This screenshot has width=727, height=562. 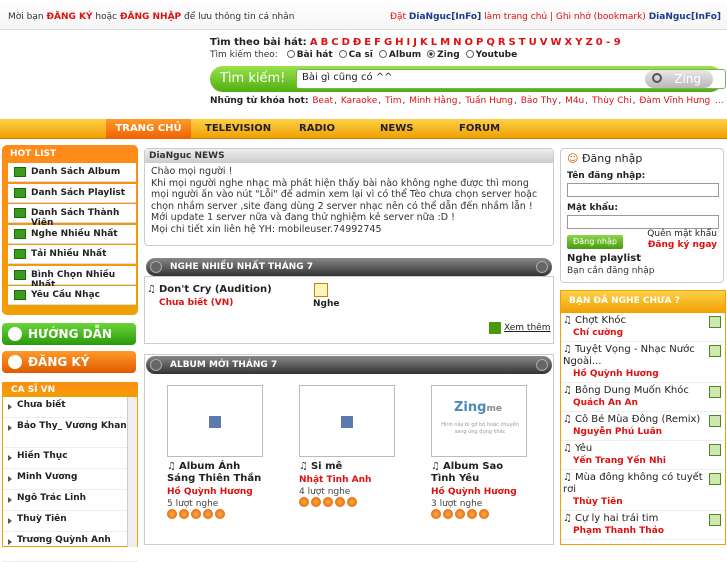 I want to click on letter-link: V, so click(x=544, y=42).